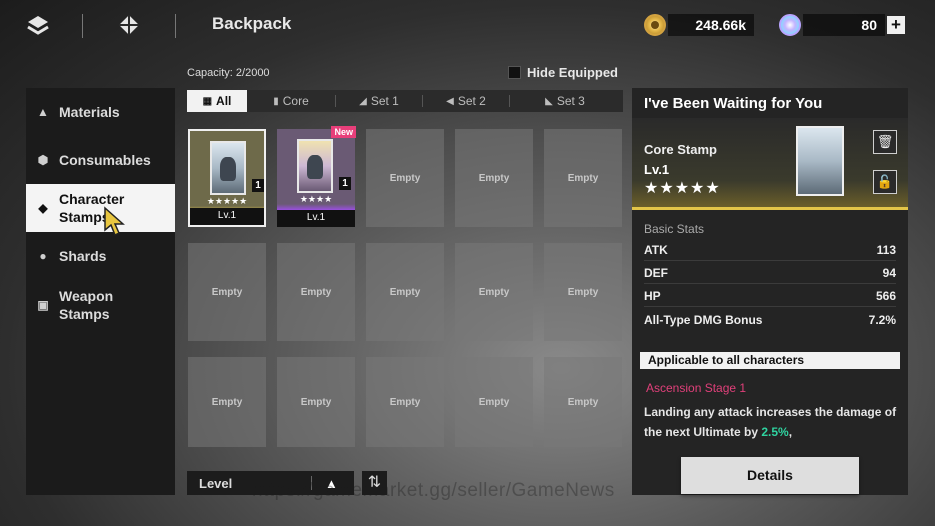  Describe the element at coordinates (775, 432) in the screenshot. I see `highlight-value: 2.5%` at that location.